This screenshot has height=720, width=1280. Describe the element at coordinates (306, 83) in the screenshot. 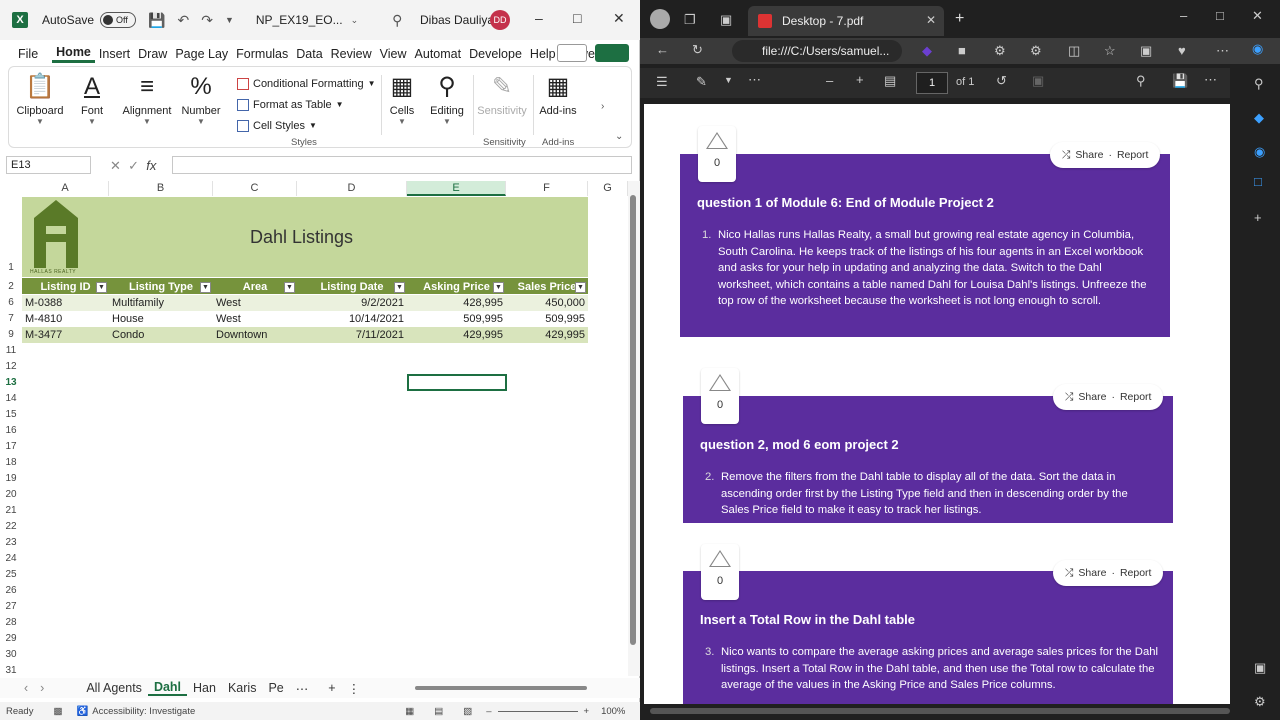

I see `conditional-formatting-button: Conditional Formatting ▼` at that location.